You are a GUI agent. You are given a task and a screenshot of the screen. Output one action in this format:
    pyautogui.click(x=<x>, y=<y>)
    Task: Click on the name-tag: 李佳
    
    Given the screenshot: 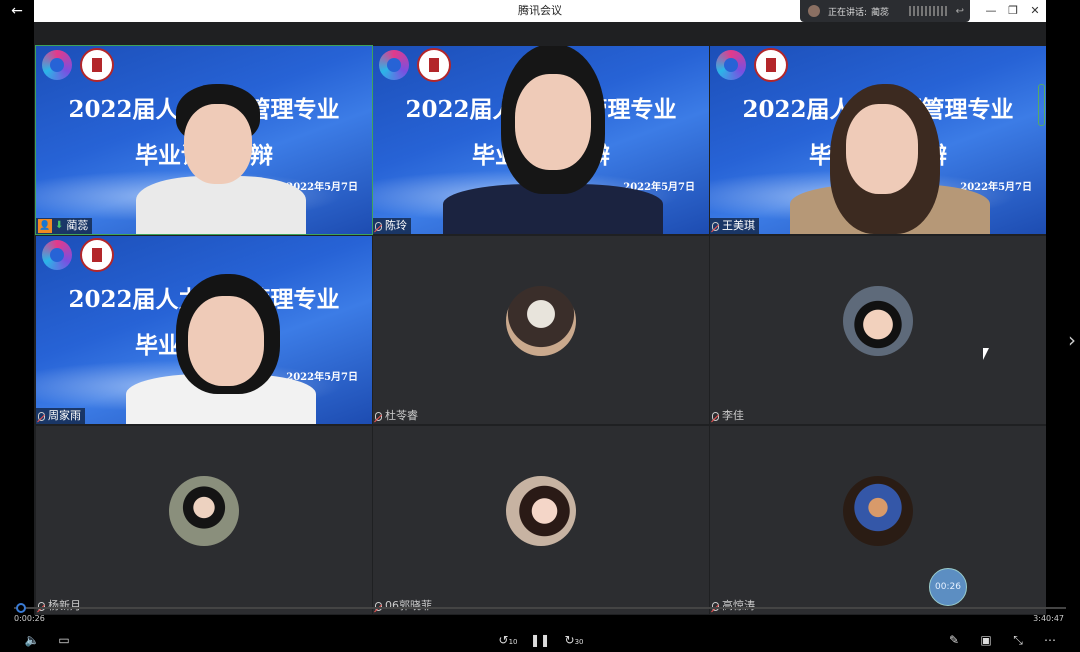 What is the action you would take?
    pyautogui.click(x=729, y=416)
    